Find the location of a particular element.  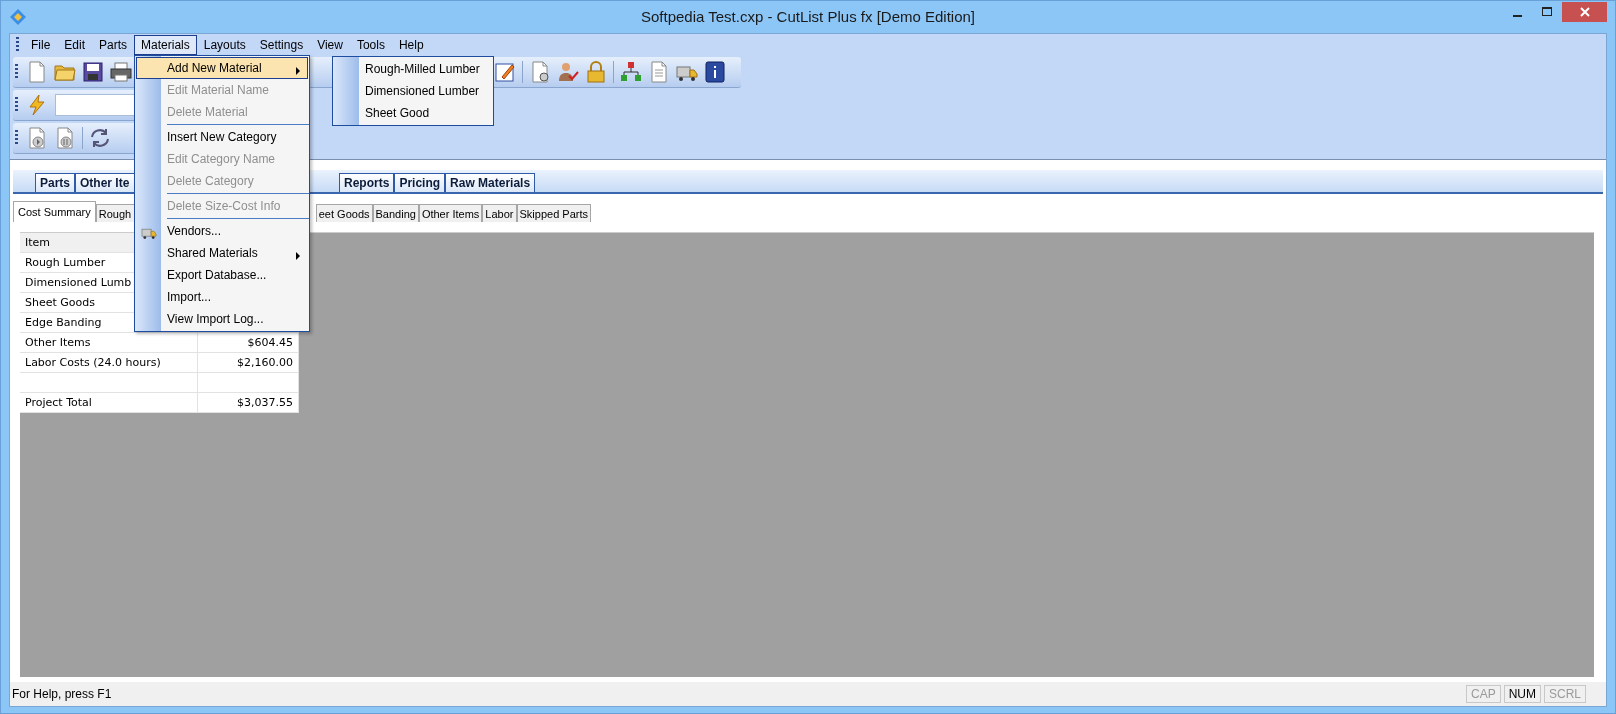

app-logo-icon is located at coordinates (18, 17).